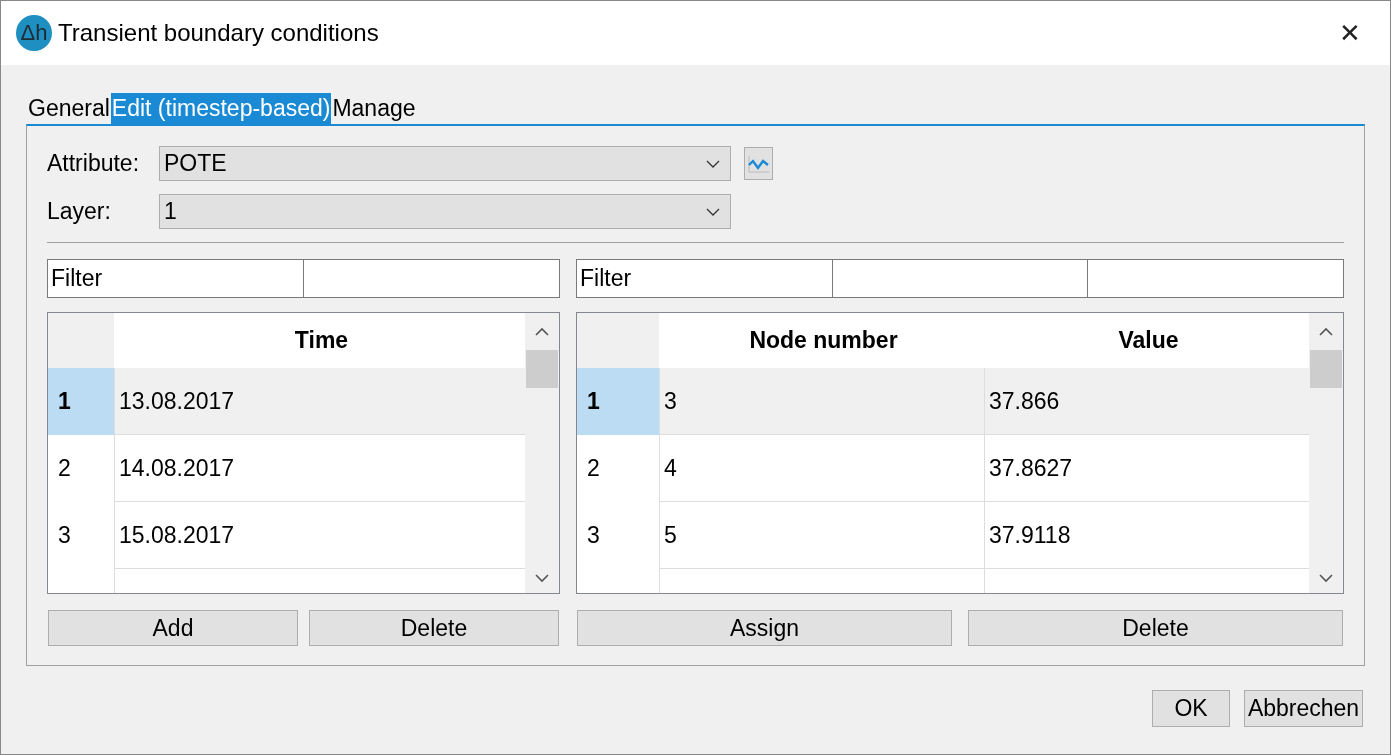  What do you see at coordinates (1303, 708) in the screenshot?
I see `dialog-button: Abbrechen` at bounding box center [1303, 708].